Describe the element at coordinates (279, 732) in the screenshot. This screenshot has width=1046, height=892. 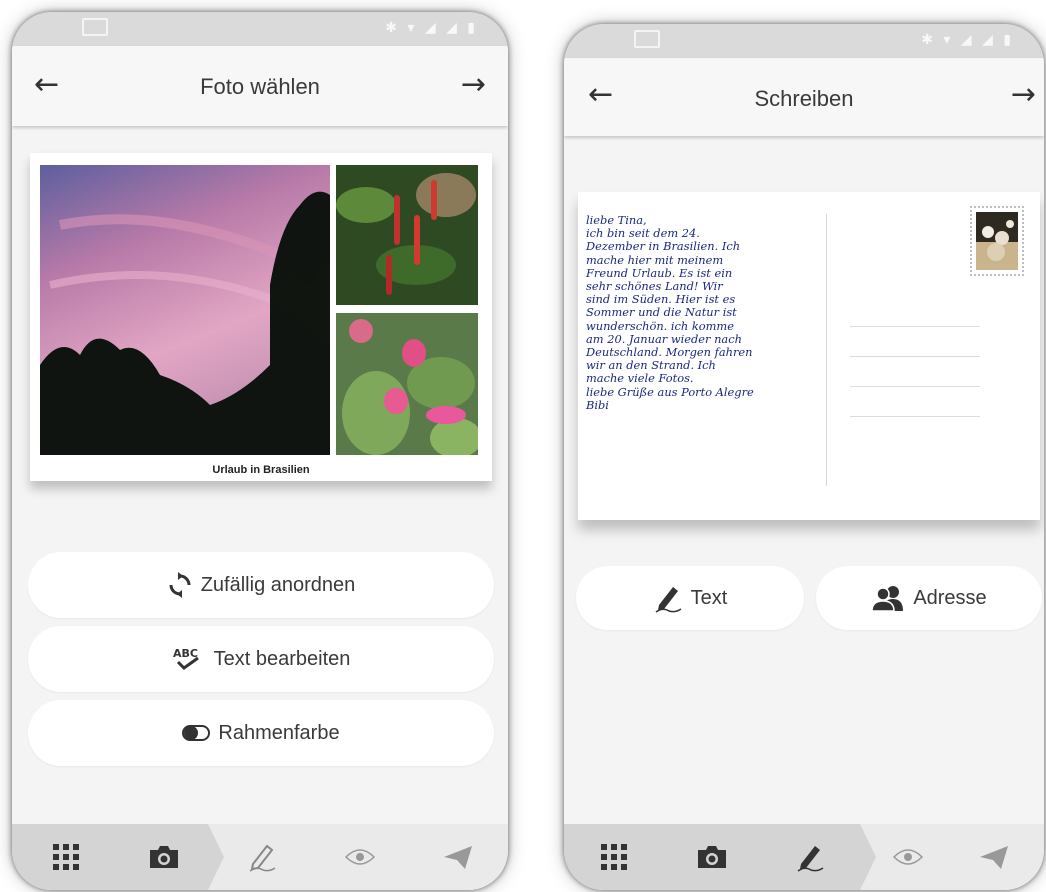
I see `frame-color-label: Rahmenfarbe` at that location.